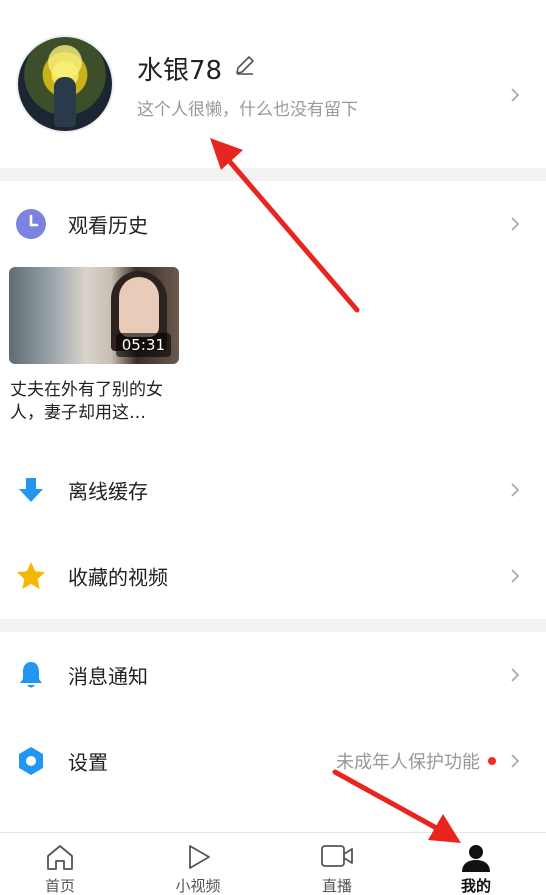 The height and width of the screenshot is (895, 546). I want to click on tab-live: 直播, so click(337, 864).